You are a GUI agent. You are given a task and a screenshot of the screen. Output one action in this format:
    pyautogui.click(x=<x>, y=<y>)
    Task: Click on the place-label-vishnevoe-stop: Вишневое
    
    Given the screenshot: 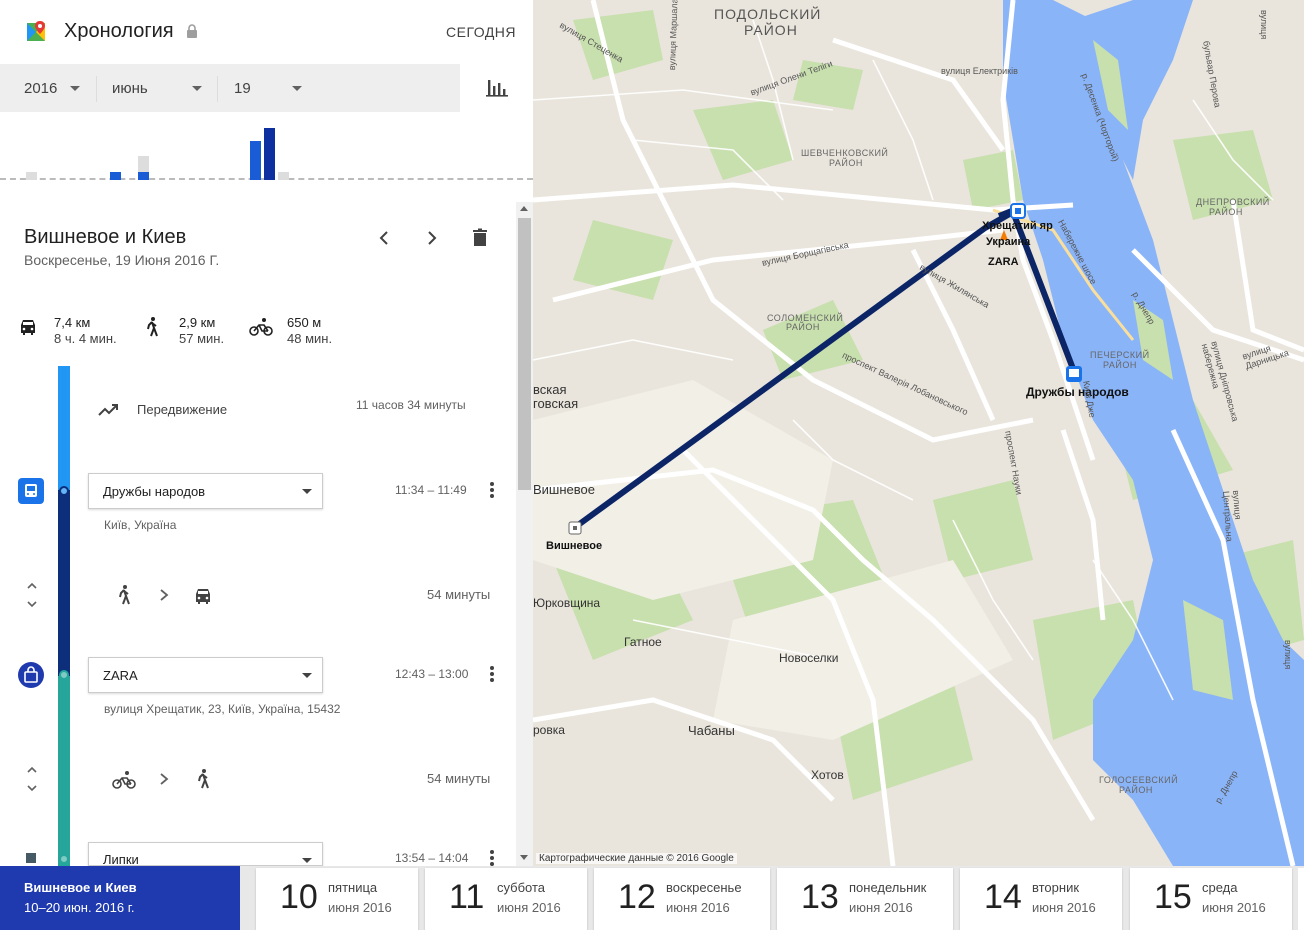 What is the action you would take?
    pyautogui.click(x=574, y=546)
    